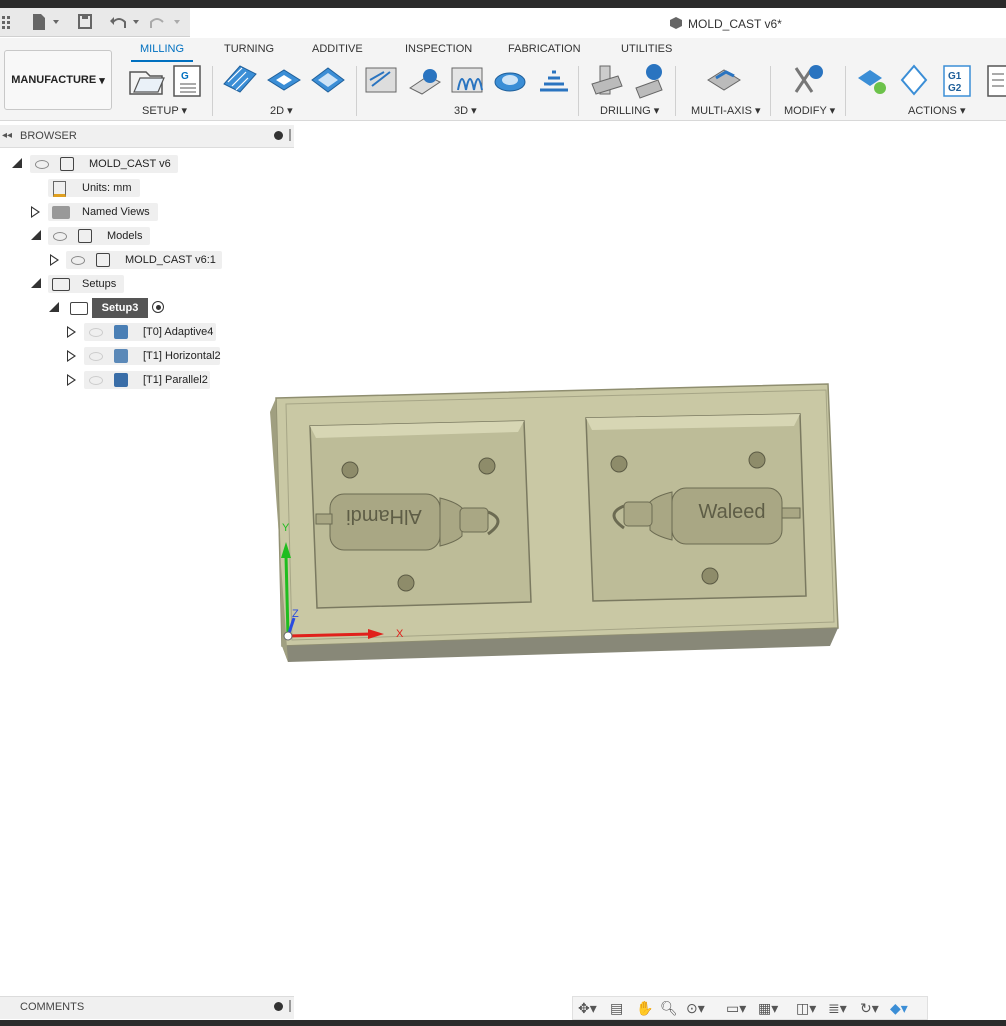 Image resolution: width=1006 pixels, height=1026 pixels. Describe the element at coordinates (735, 24) in the screenshot. I see `document-title-text: MOLD_CAST v6*` at that location.